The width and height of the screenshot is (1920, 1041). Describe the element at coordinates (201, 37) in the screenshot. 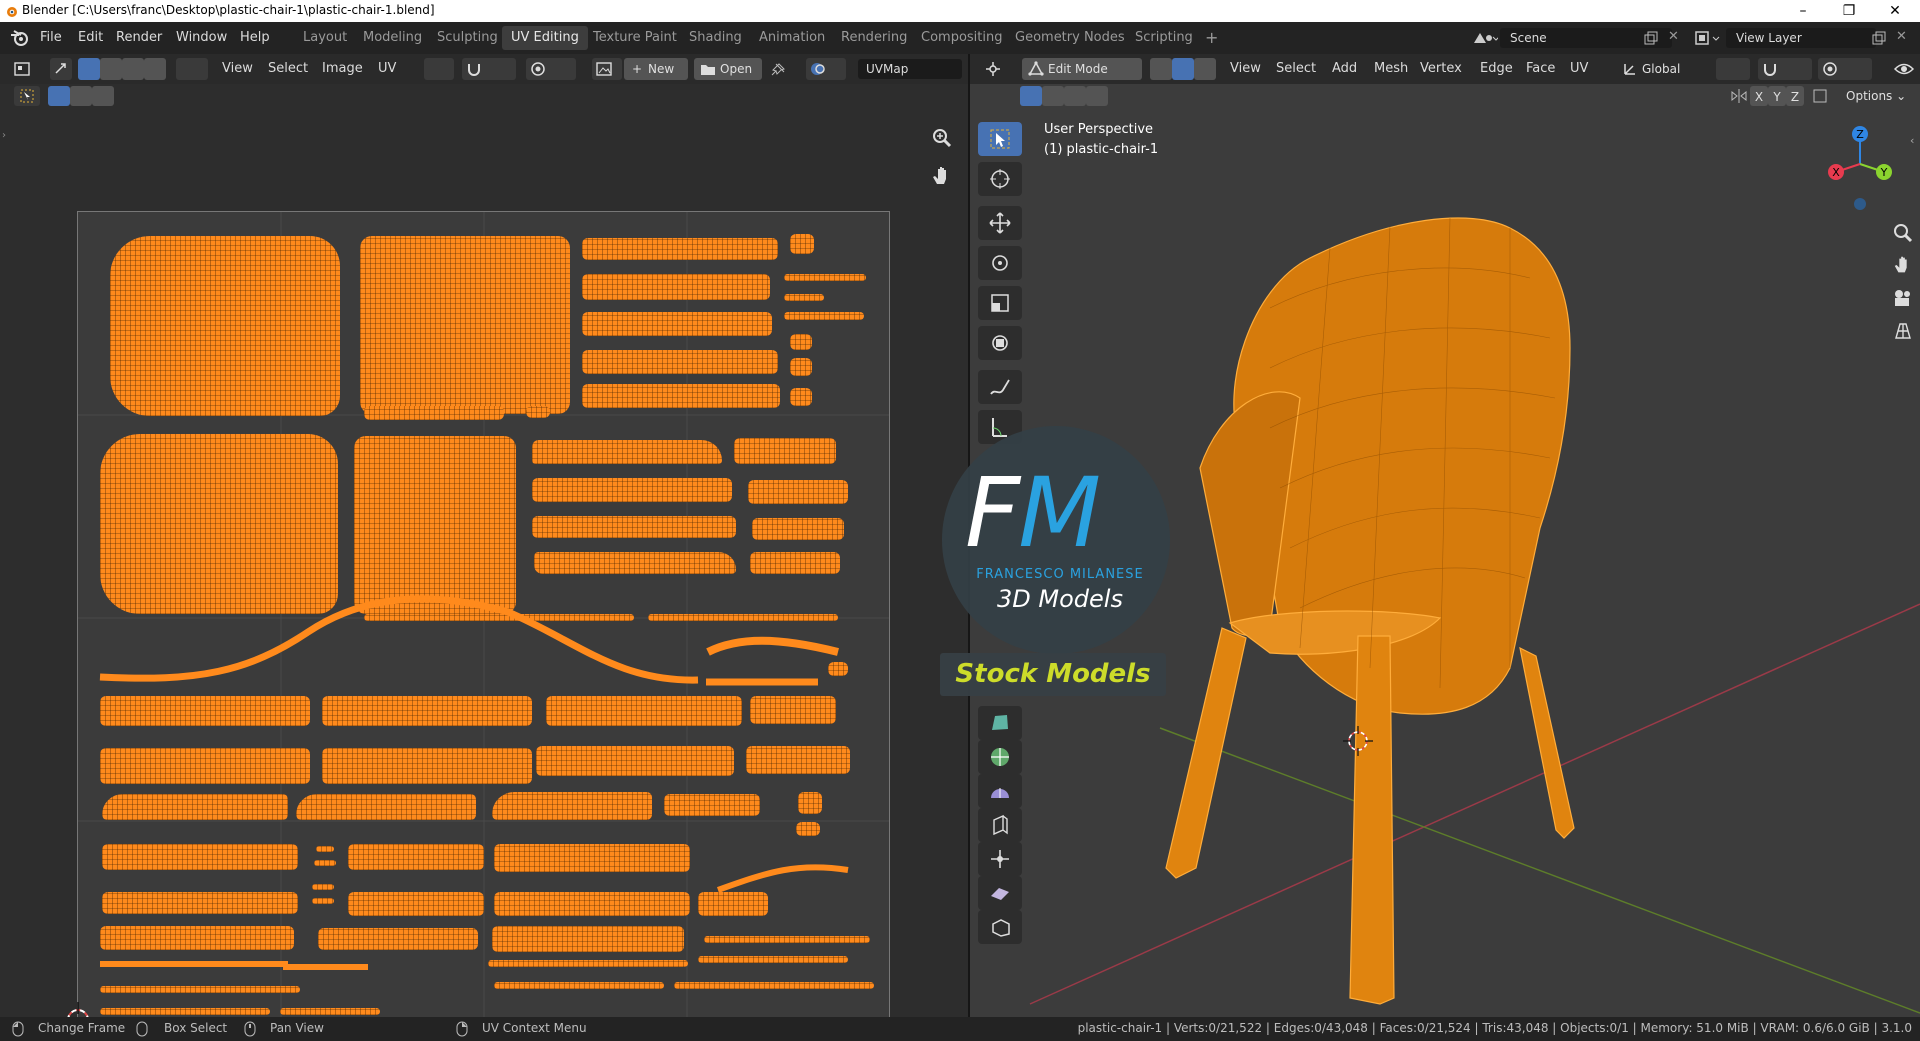

I see `menu-window: Window` at that location.